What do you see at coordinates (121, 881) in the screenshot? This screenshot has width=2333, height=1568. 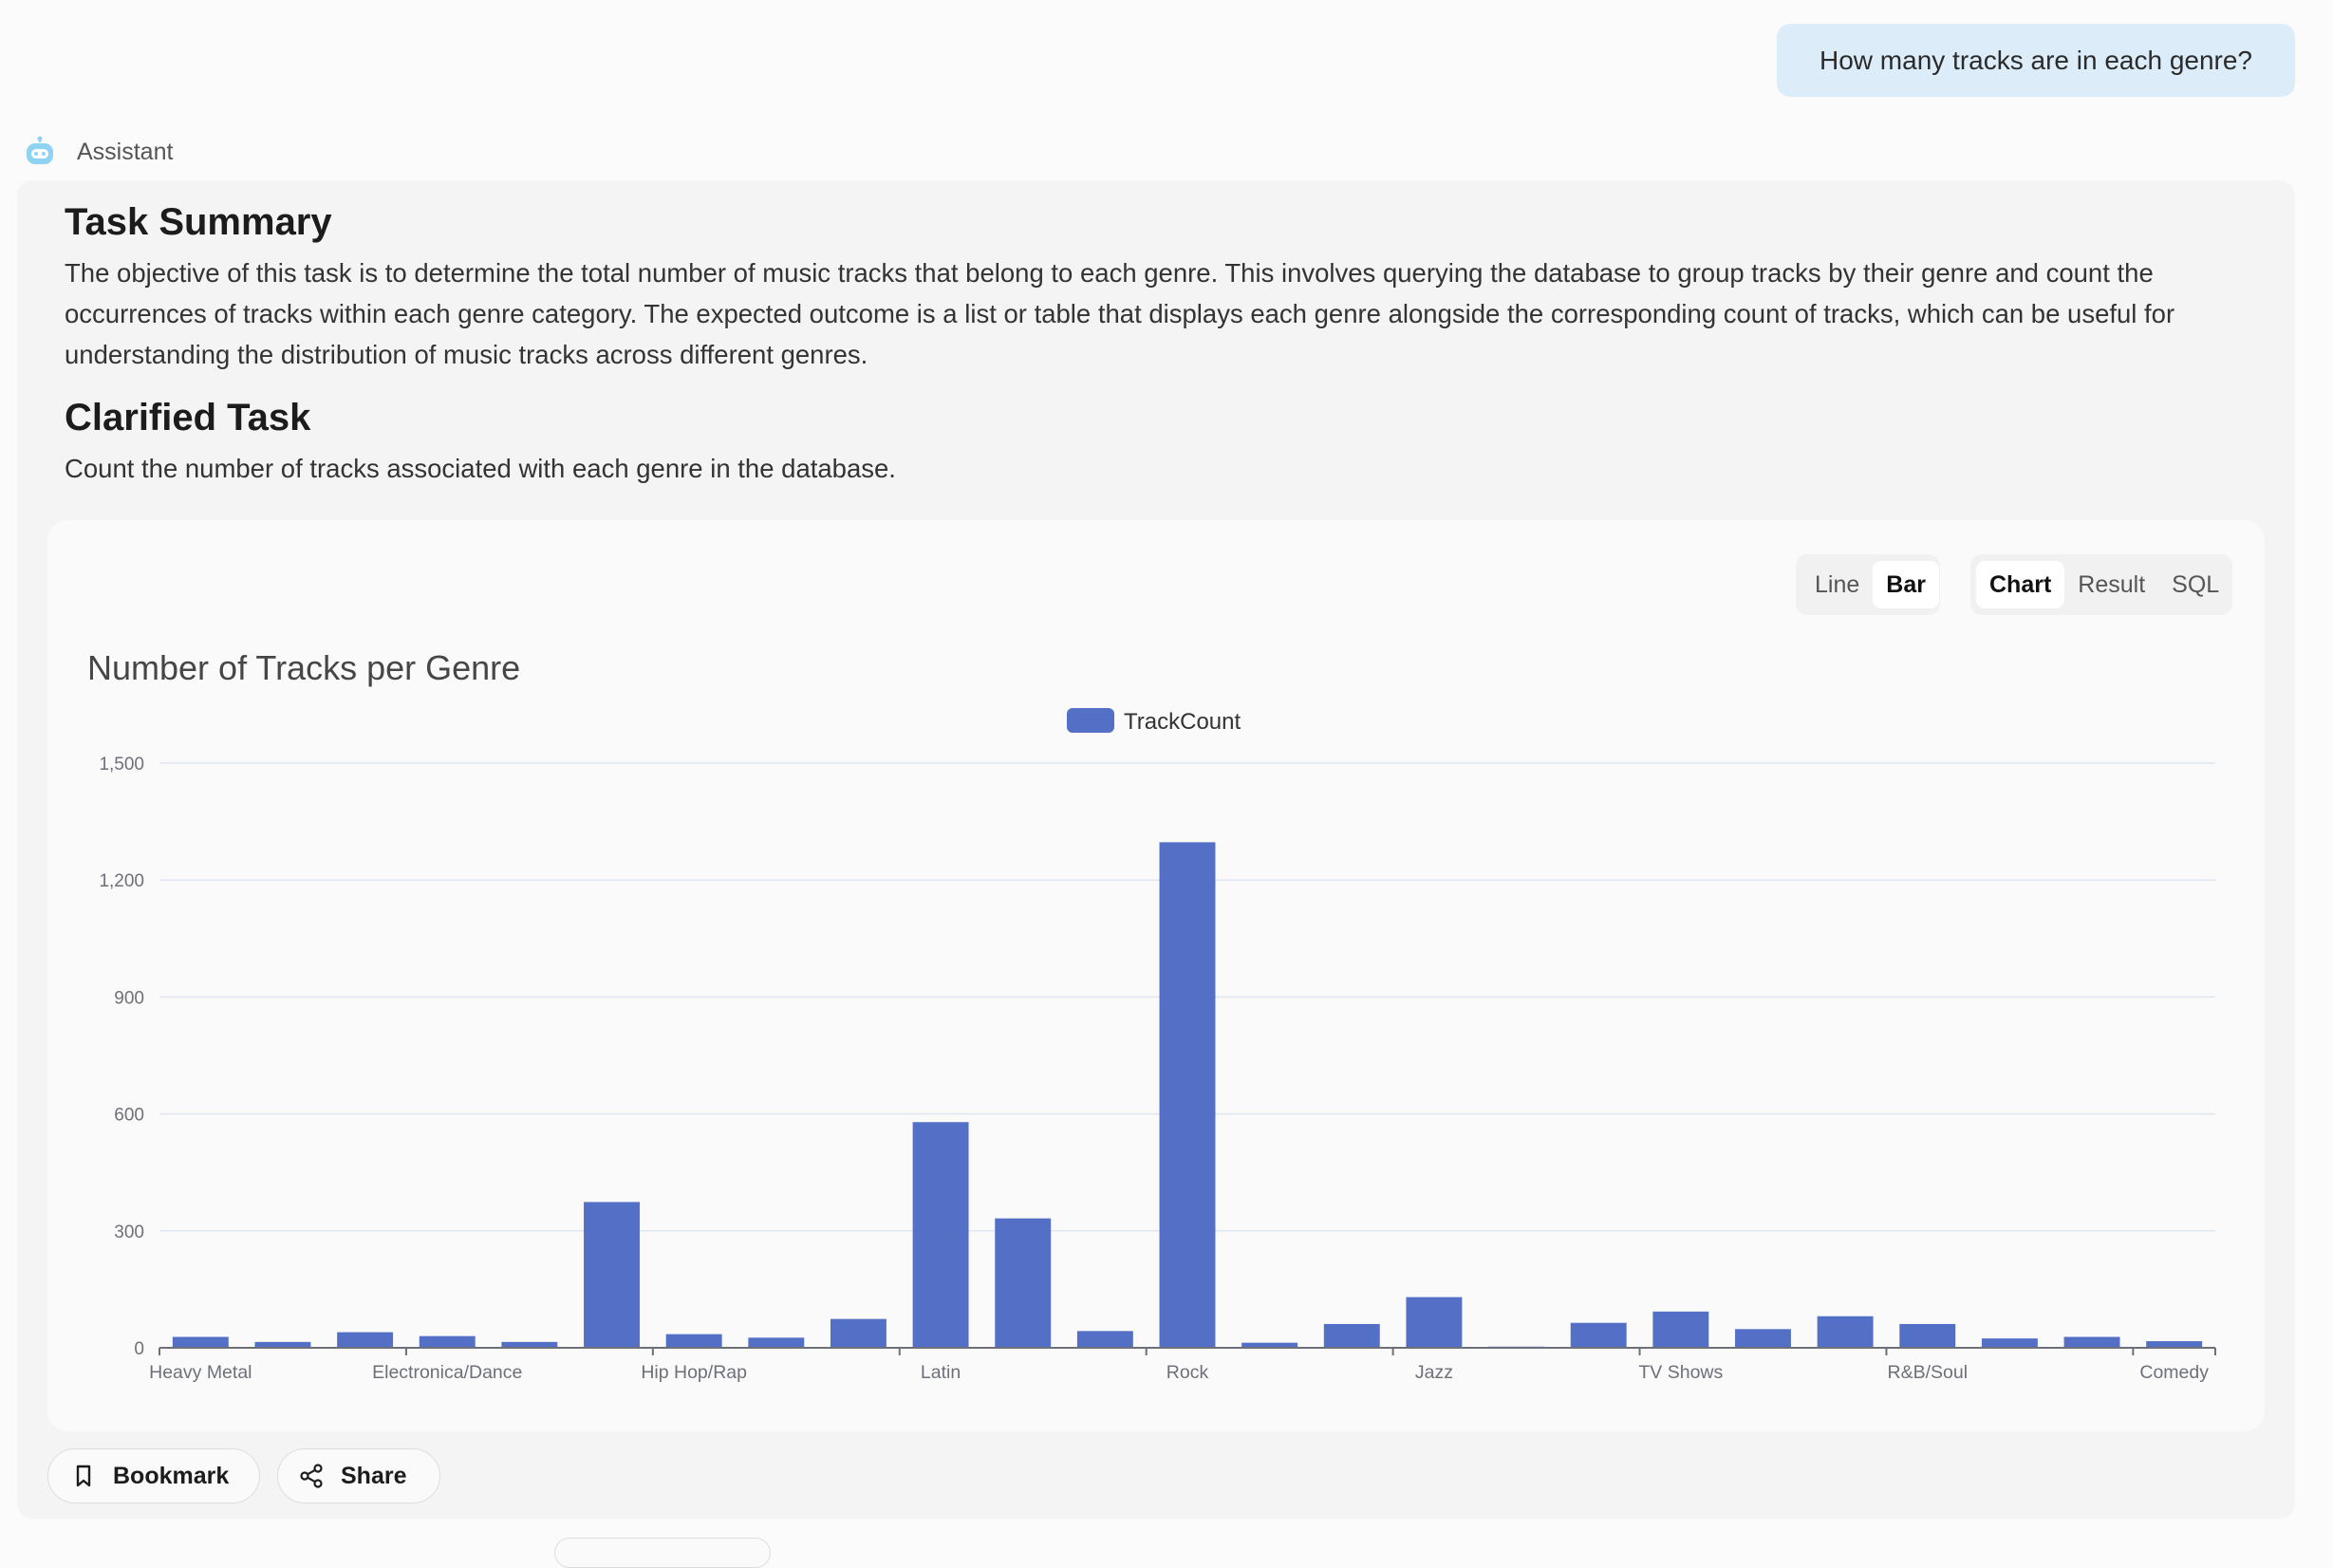 I see `y-tick-label: 1,200` at bounding box center [121, 881].